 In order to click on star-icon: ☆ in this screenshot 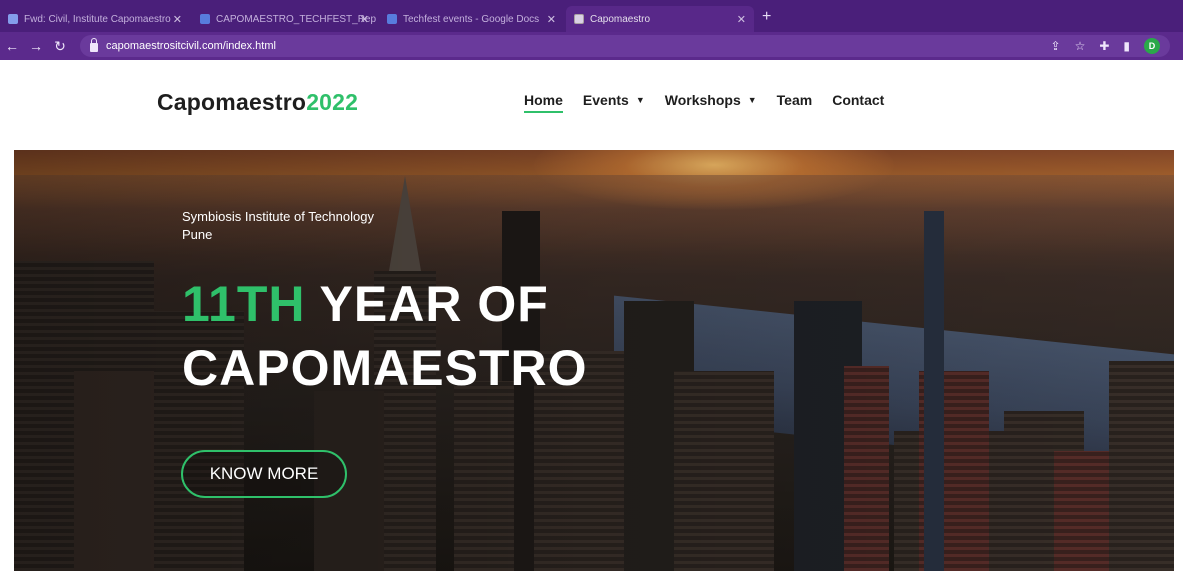, I will do `click(1080, 46)`.